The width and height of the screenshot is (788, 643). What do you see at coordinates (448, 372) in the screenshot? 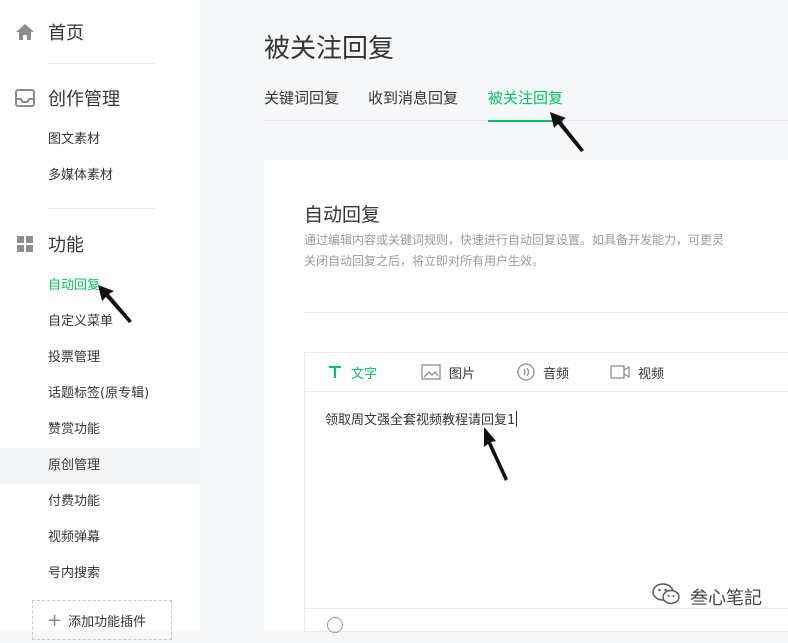
I see `tool-image: 图片` at bounding box center [448, 372].